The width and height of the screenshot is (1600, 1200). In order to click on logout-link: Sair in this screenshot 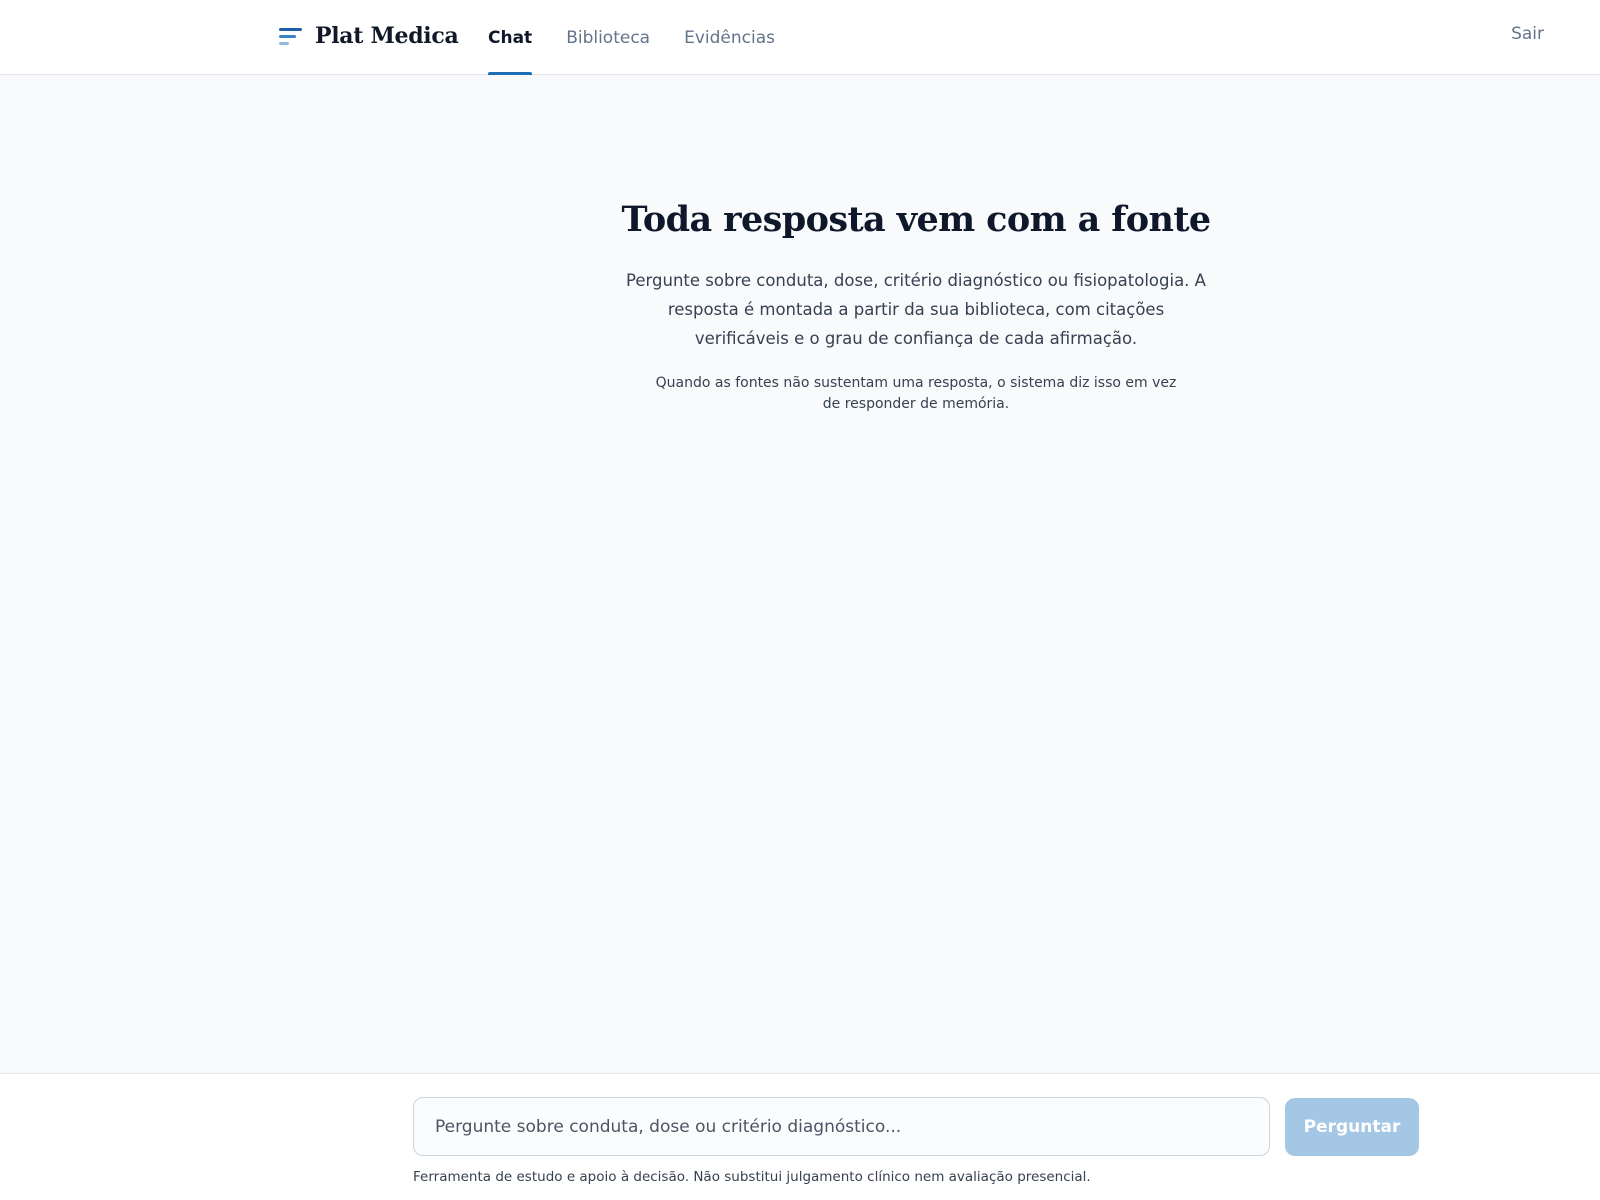, I will do `click(1527, 34)`.